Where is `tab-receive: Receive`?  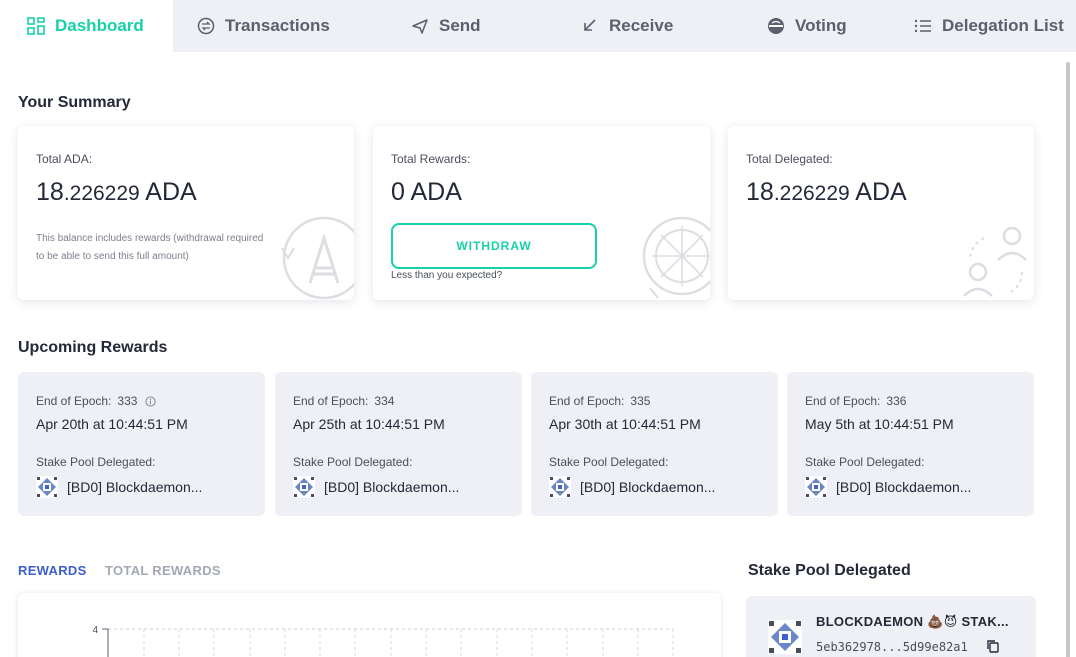
tab-receive: Receive is located at coordinates (627, 26).